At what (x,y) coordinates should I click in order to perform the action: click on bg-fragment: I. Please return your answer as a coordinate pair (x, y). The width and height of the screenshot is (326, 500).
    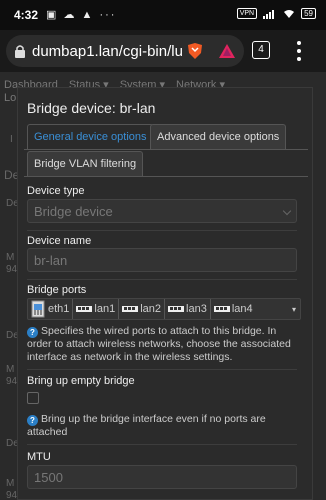
    Looking at the image, I should click on (11, 139).